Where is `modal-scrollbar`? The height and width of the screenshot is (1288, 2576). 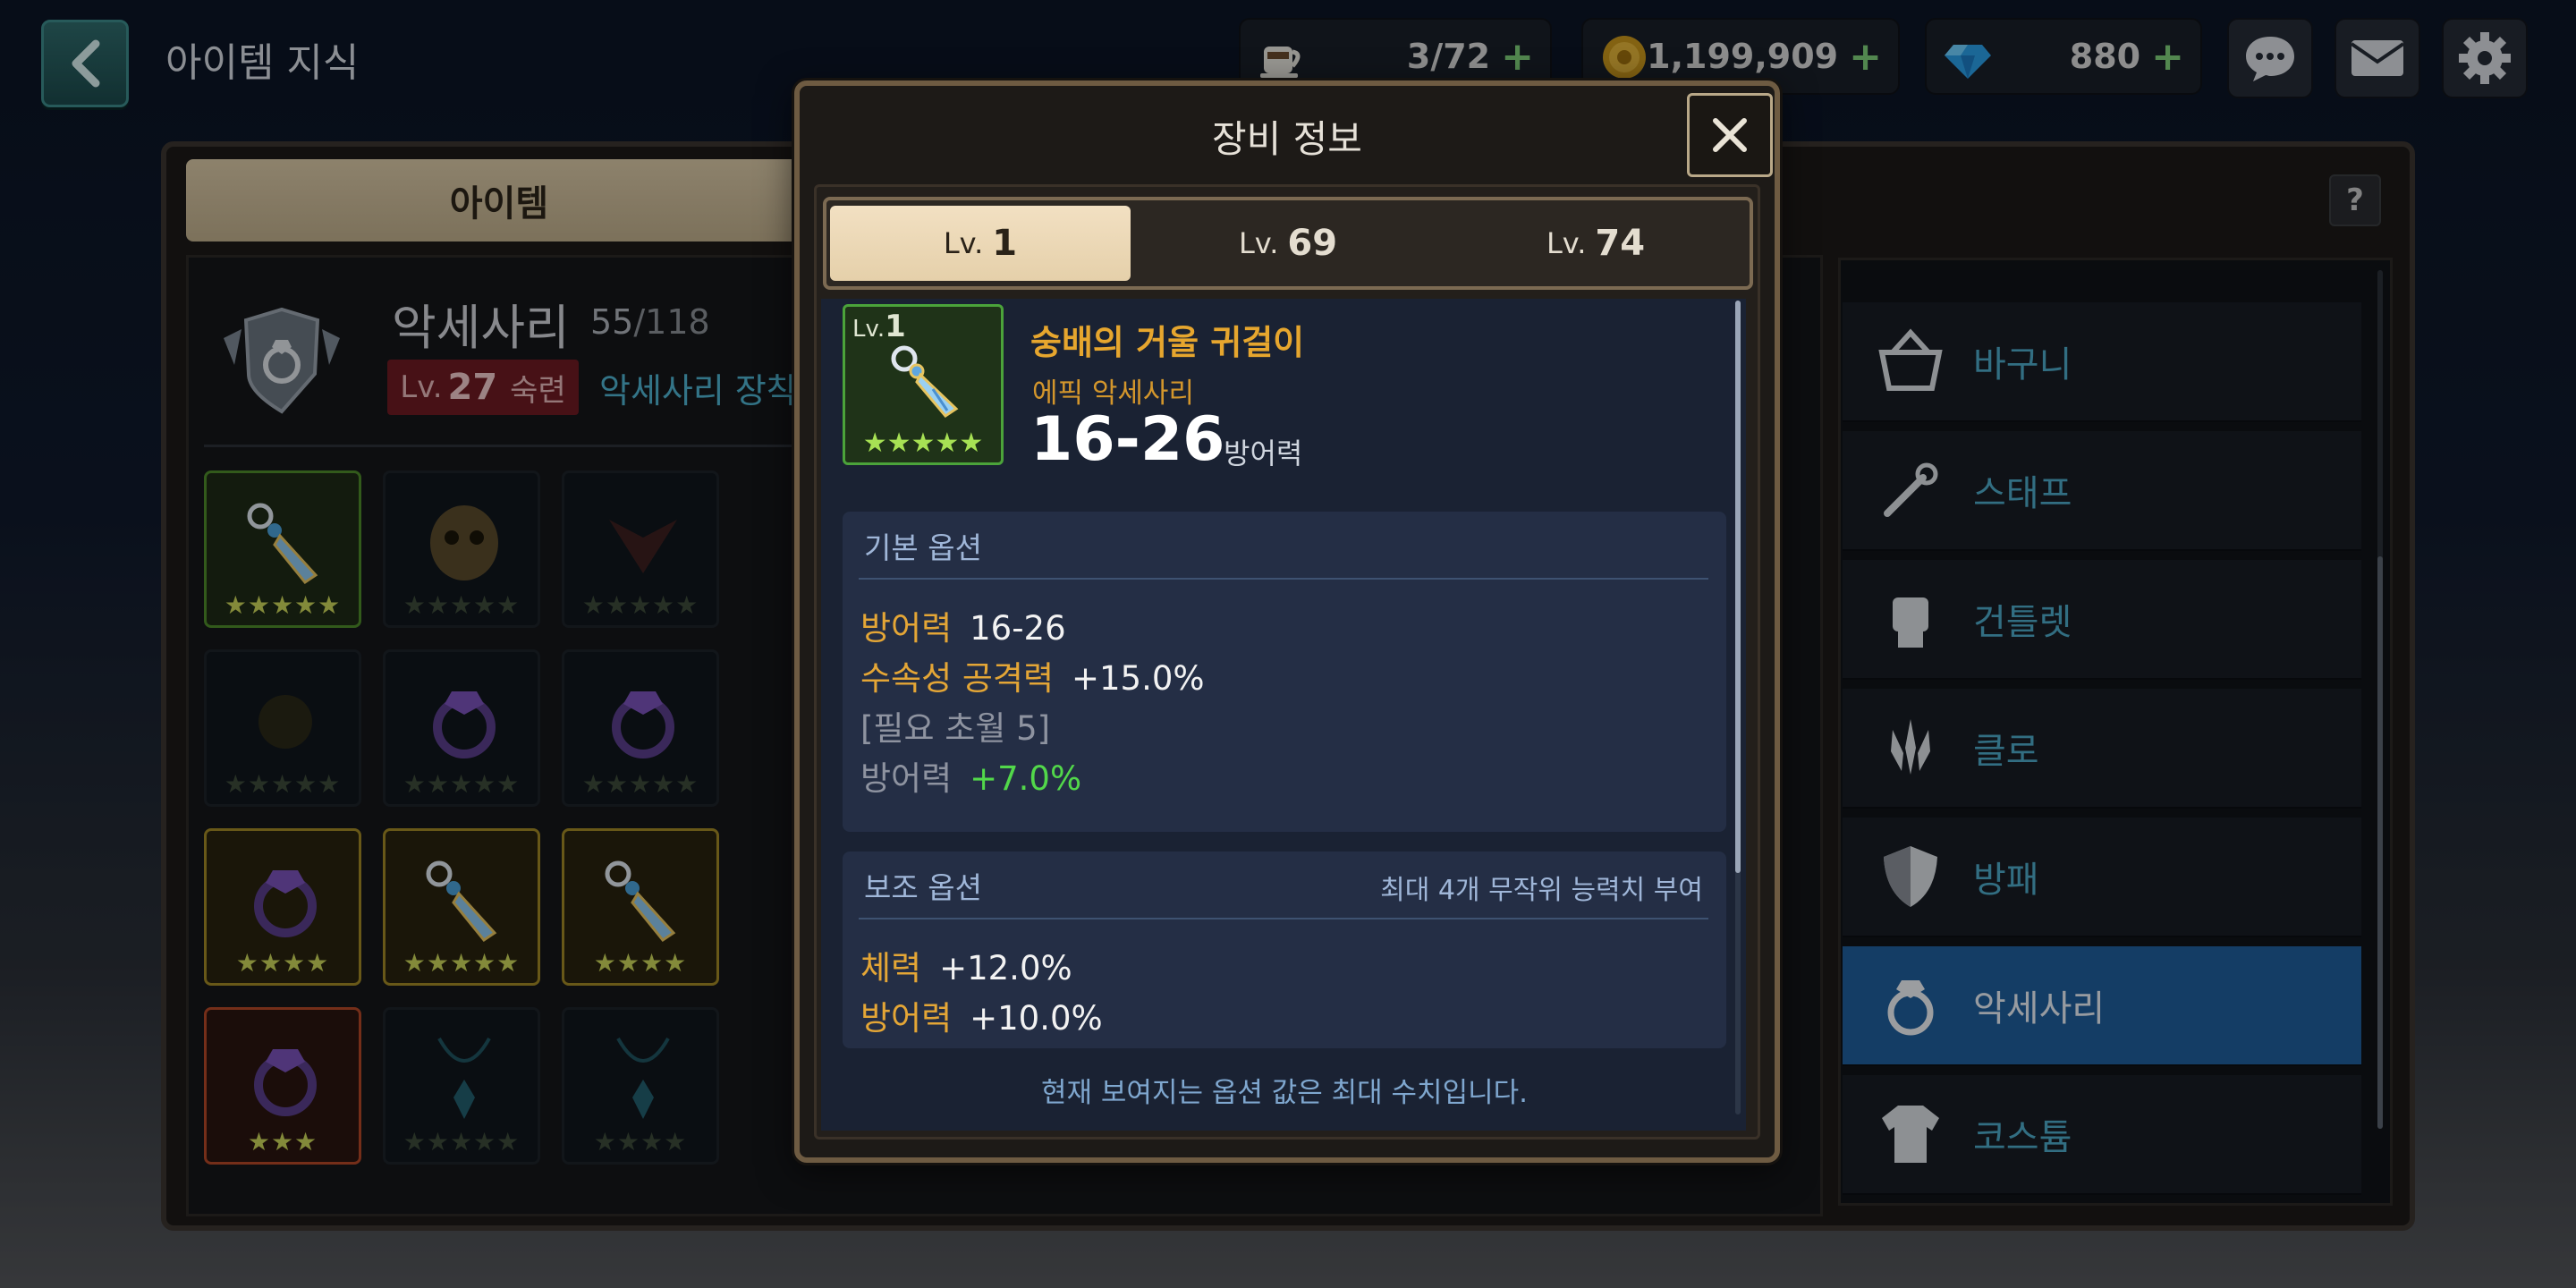 modal-scrollbar is located at coordinates (1738, 707).